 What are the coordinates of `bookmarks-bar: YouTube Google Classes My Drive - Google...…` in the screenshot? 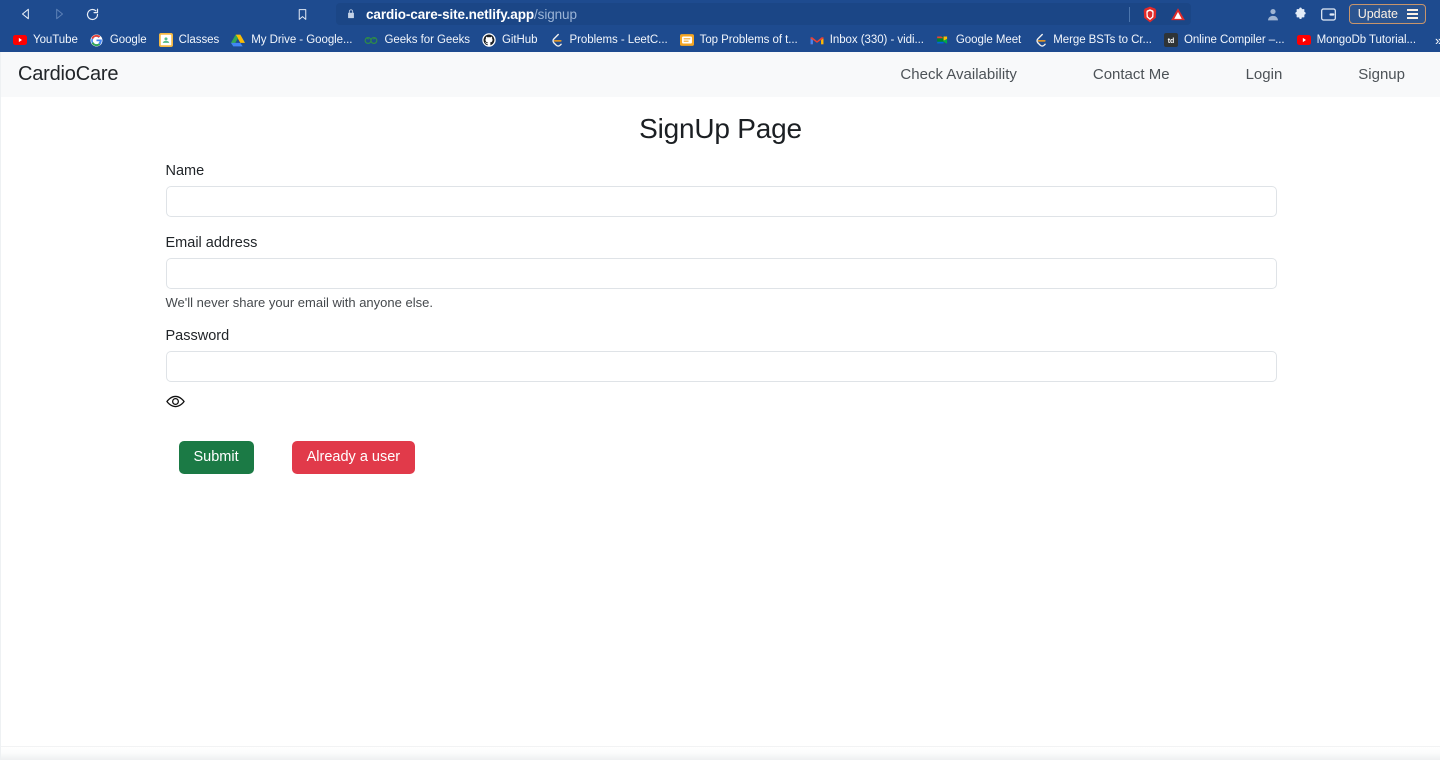 It's located at (720, 40).